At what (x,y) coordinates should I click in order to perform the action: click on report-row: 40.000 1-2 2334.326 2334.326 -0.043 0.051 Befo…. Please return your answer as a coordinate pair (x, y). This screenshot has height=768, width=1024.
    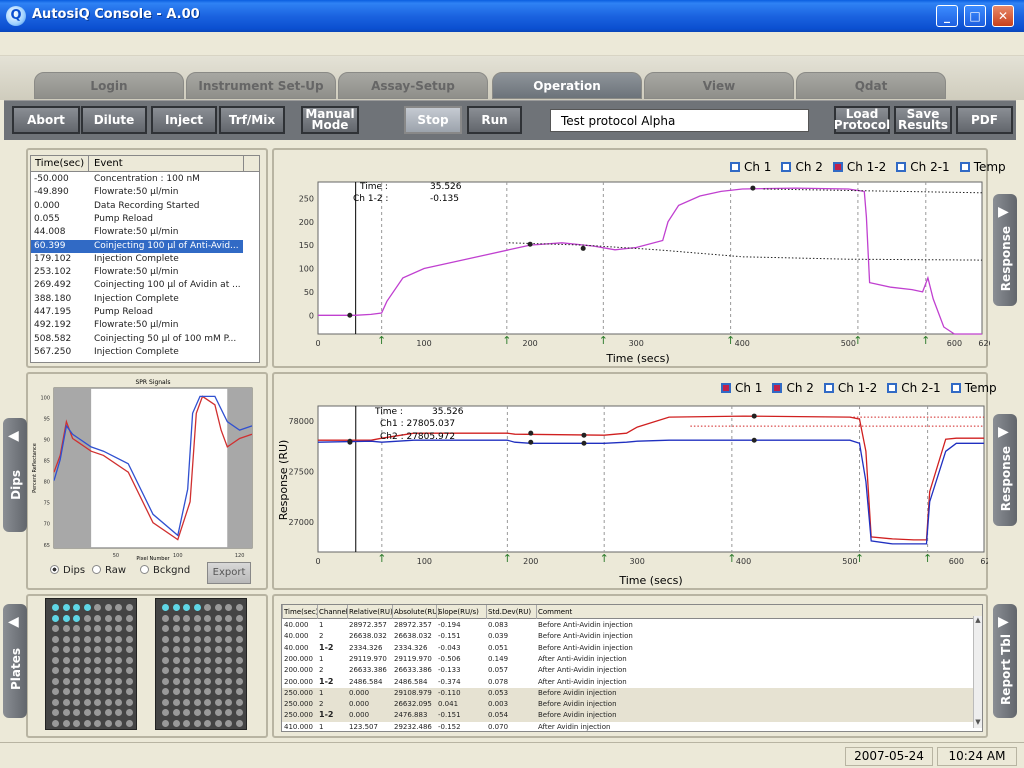
    Looking at the image, I should click on (628, 648).